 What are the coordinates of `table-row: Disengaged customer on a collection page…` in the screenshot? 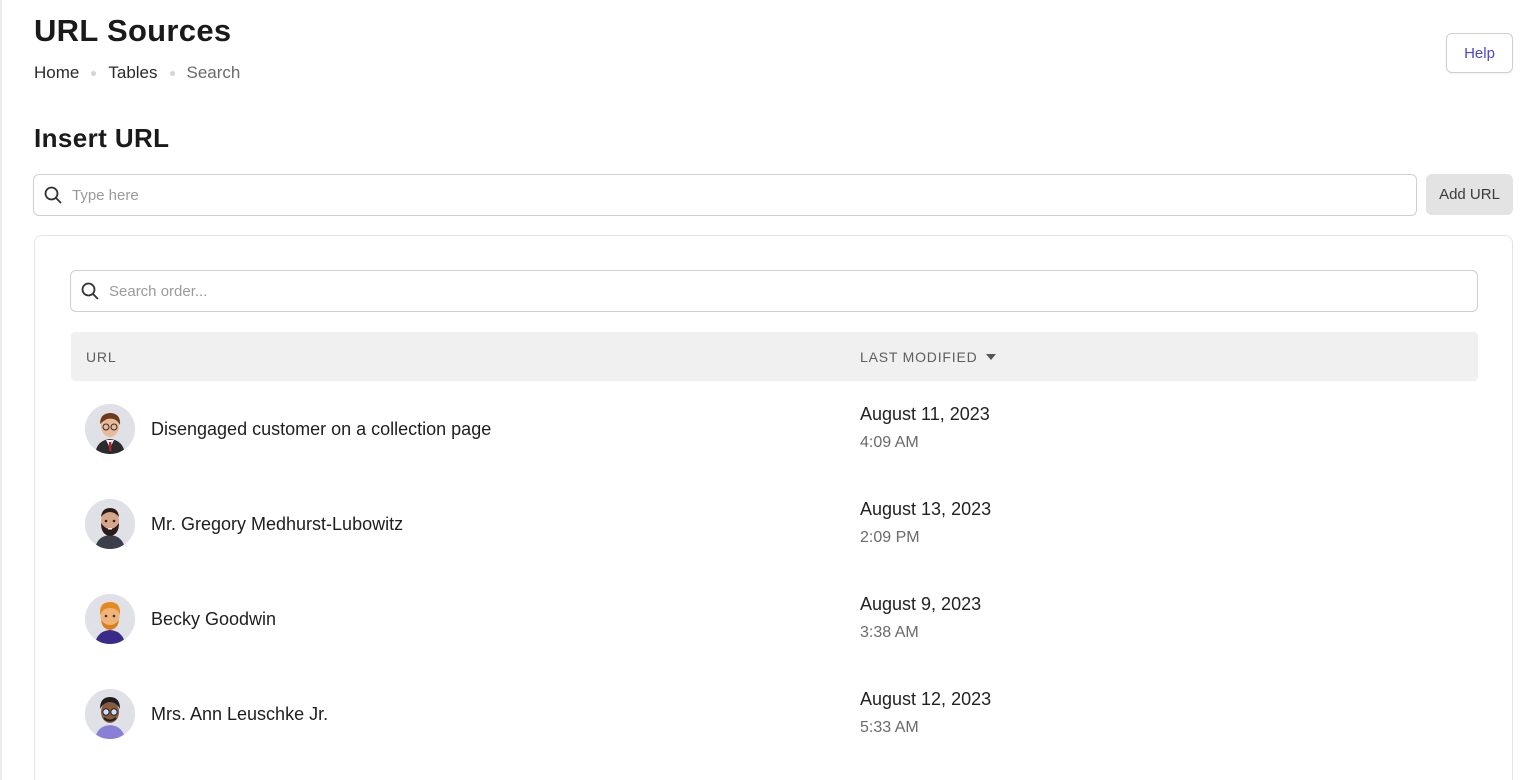 It's located at (774, 428).